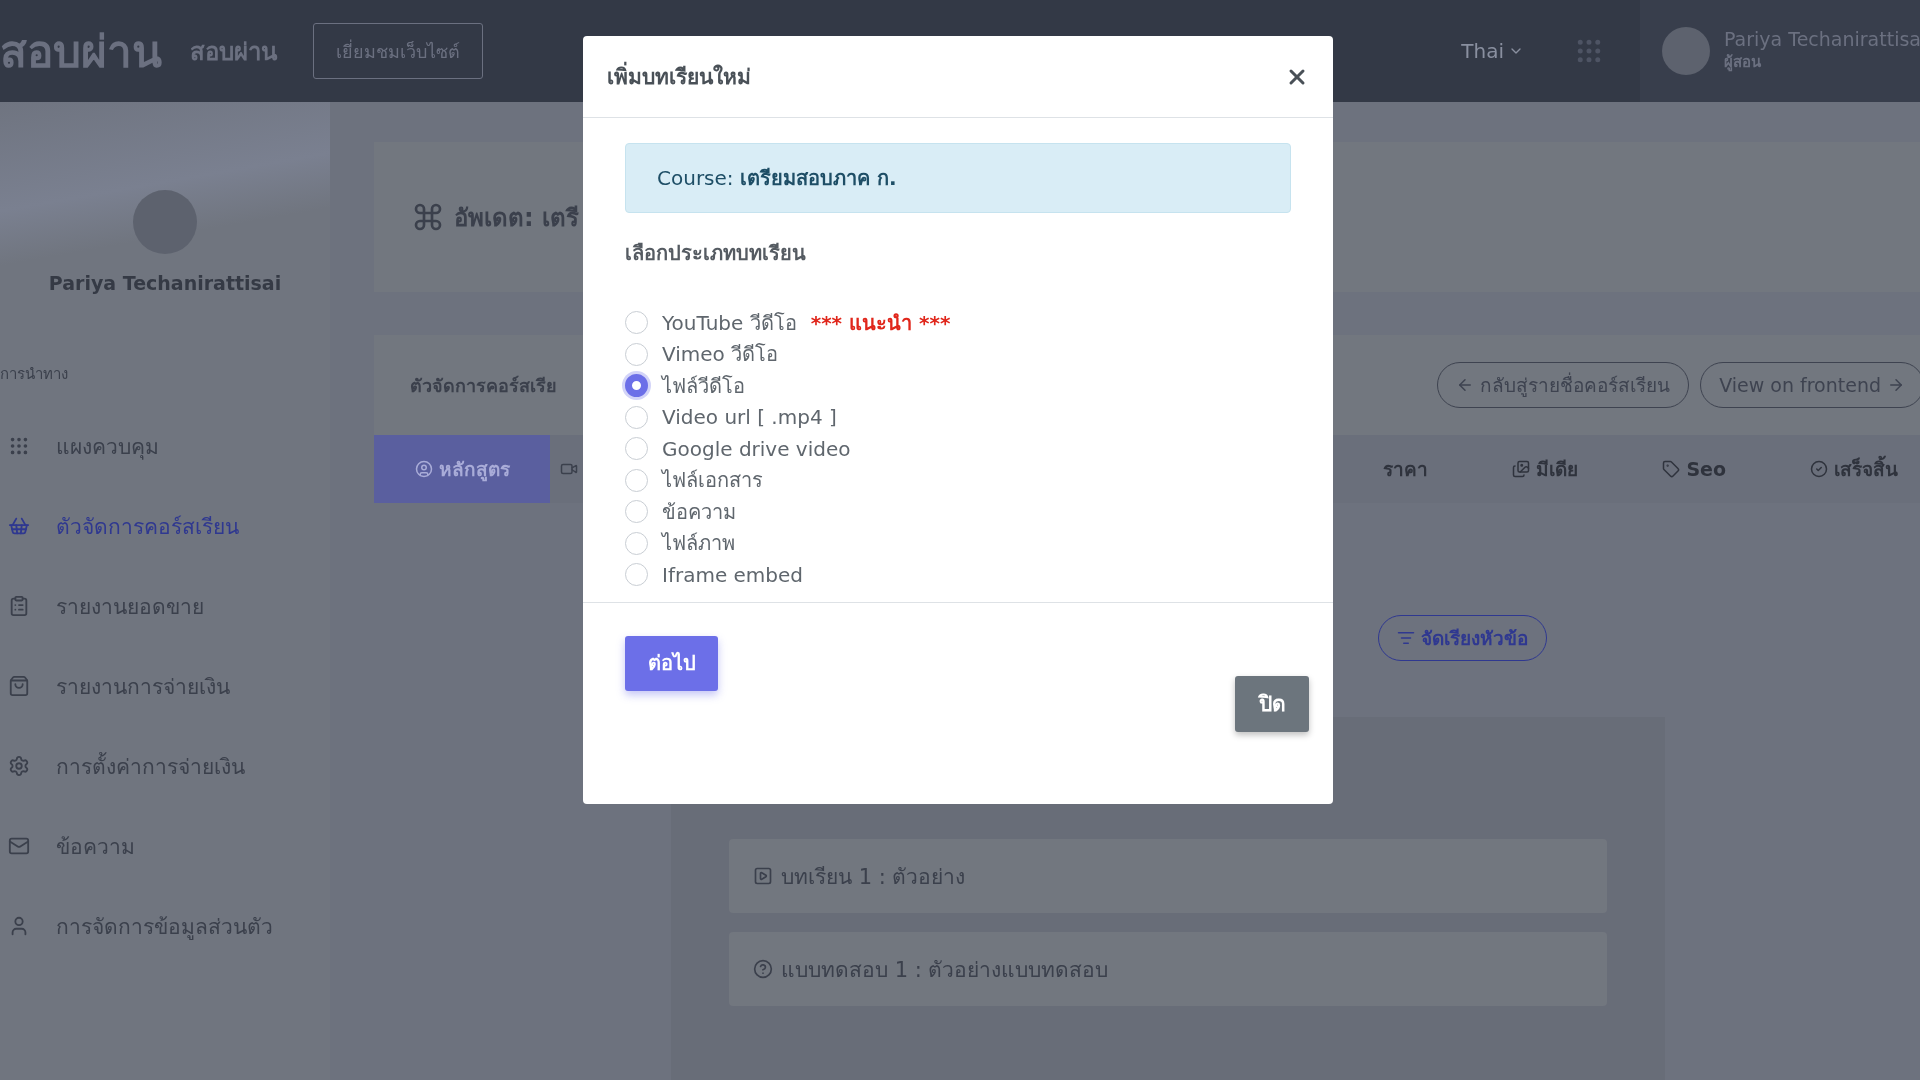 The image size is (1920, 1080). I want to click on option-label: Iframe embed, so click(733, 574).